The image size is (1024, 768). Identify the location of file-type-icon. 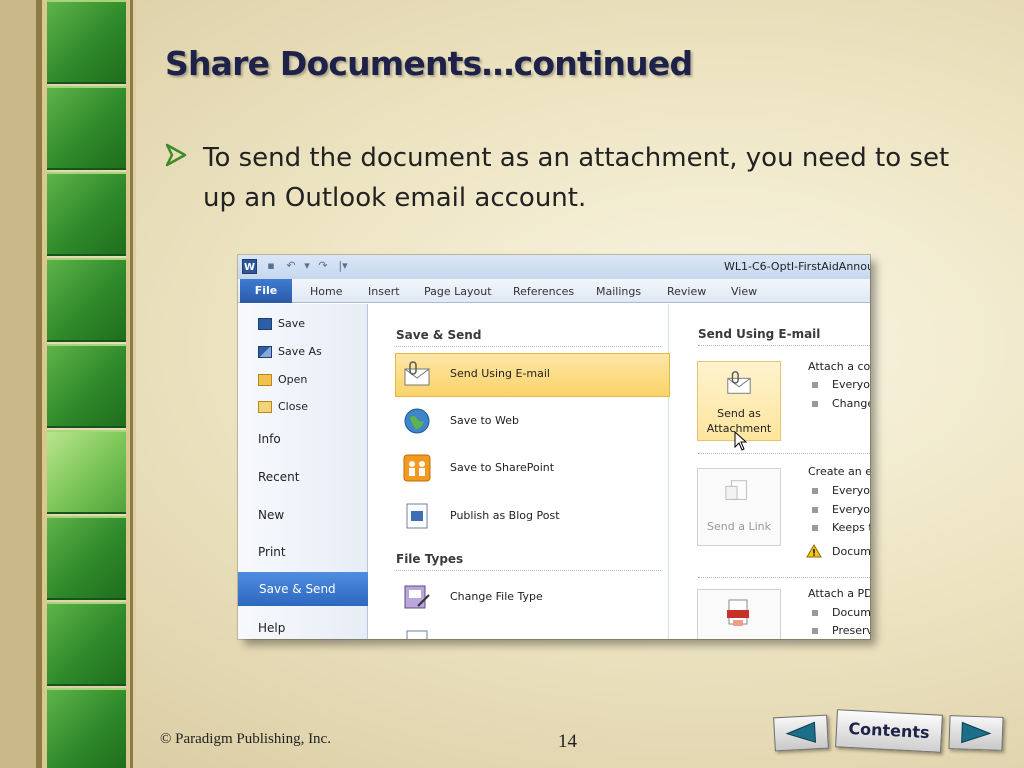
(417, 634).